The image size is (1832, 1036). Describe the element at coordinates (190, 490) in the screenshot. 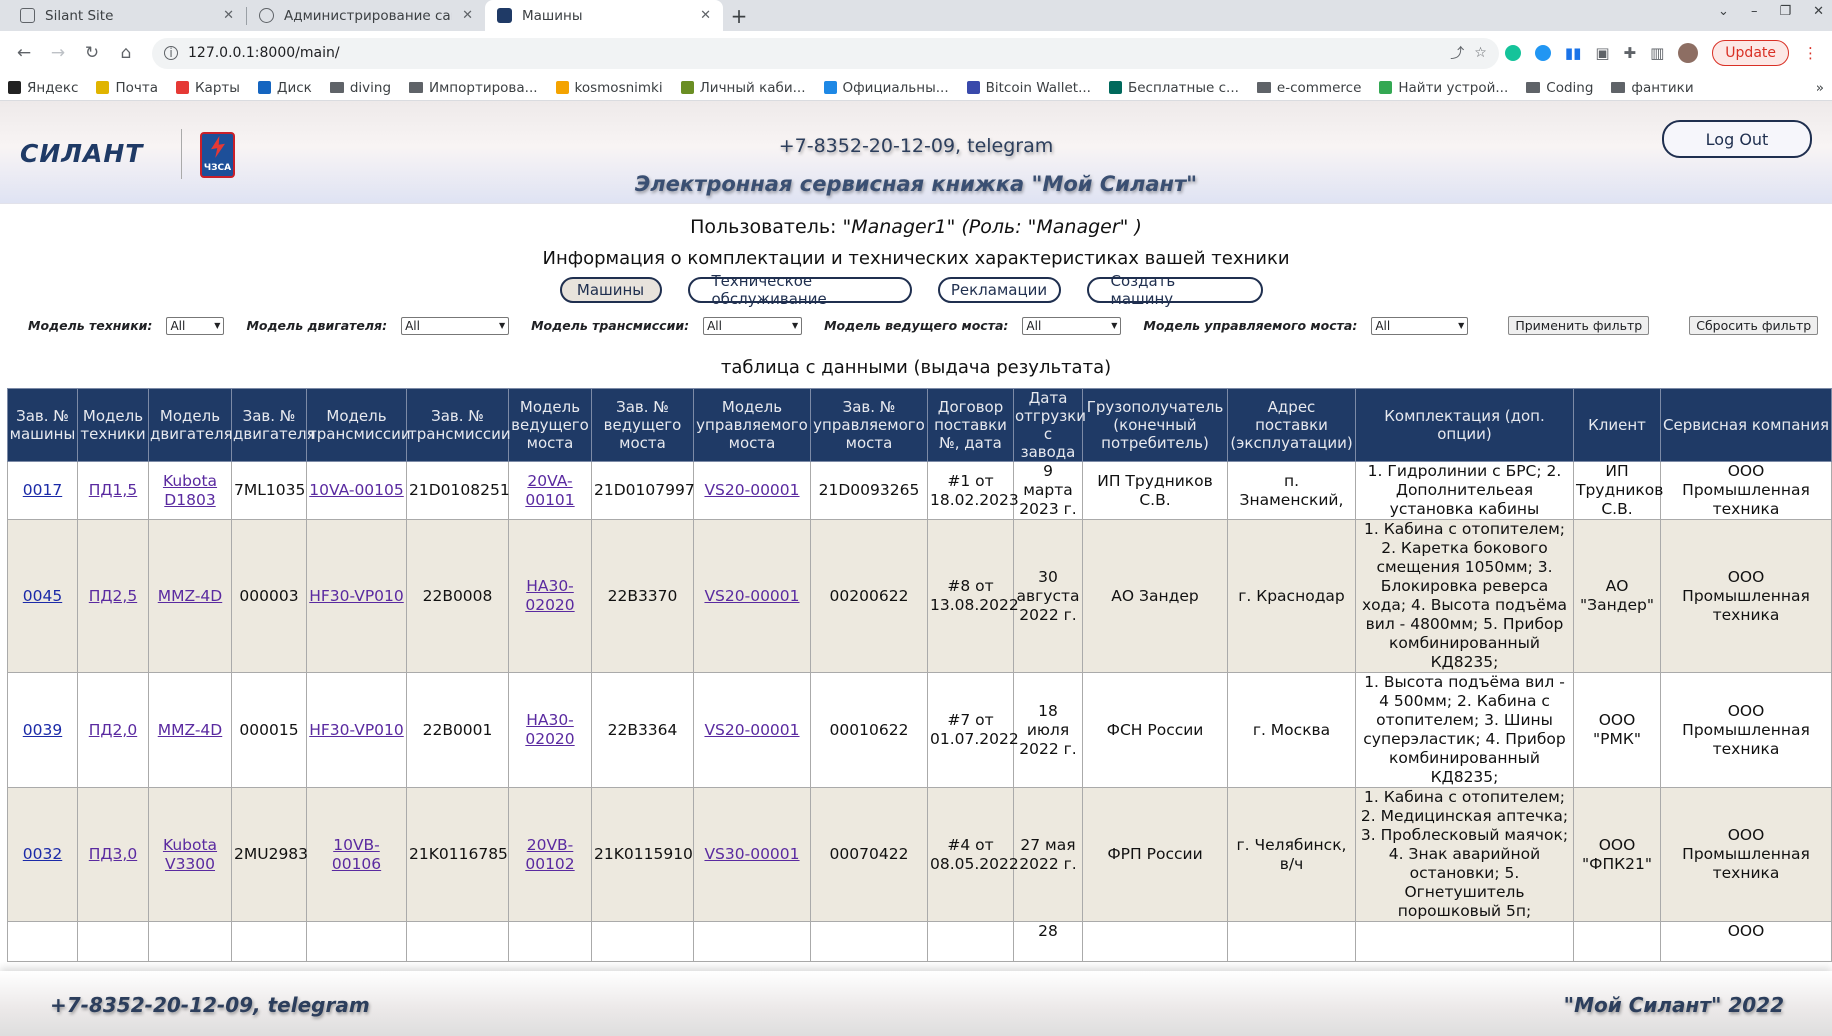

I see `model-link: Kubota D1803` at that location.